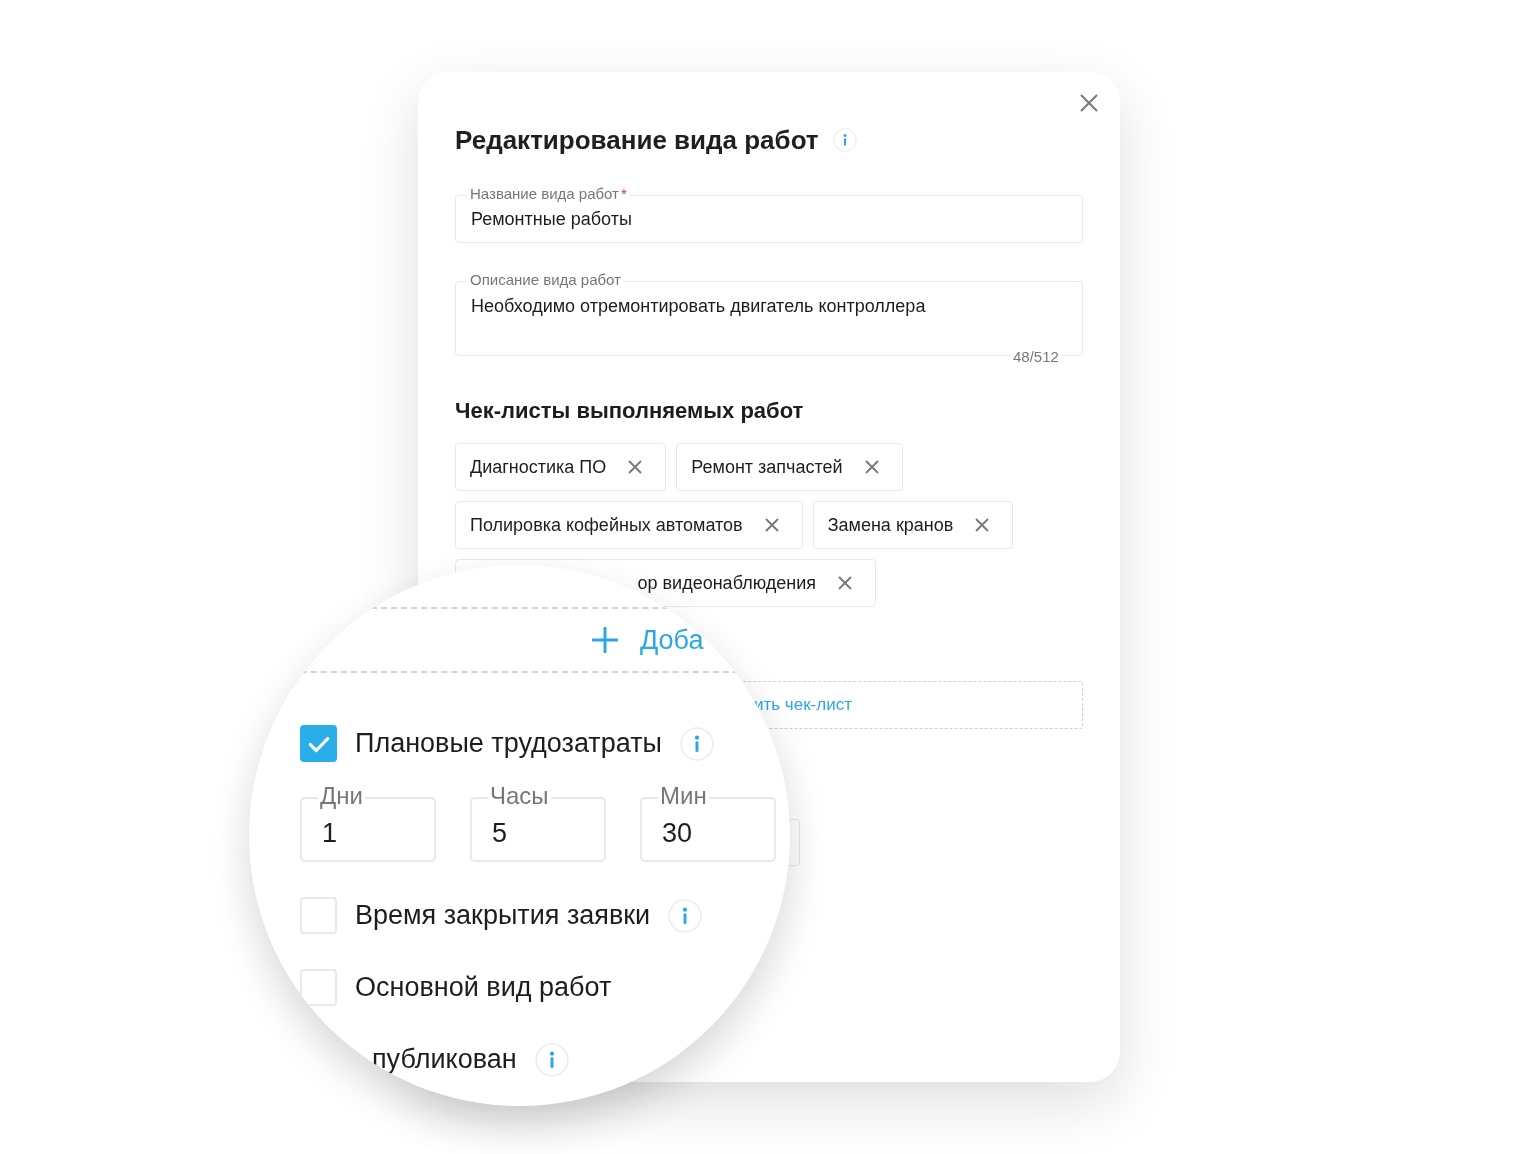  I want to click on checklist-tag: Замена кранов, so click(913, 525).